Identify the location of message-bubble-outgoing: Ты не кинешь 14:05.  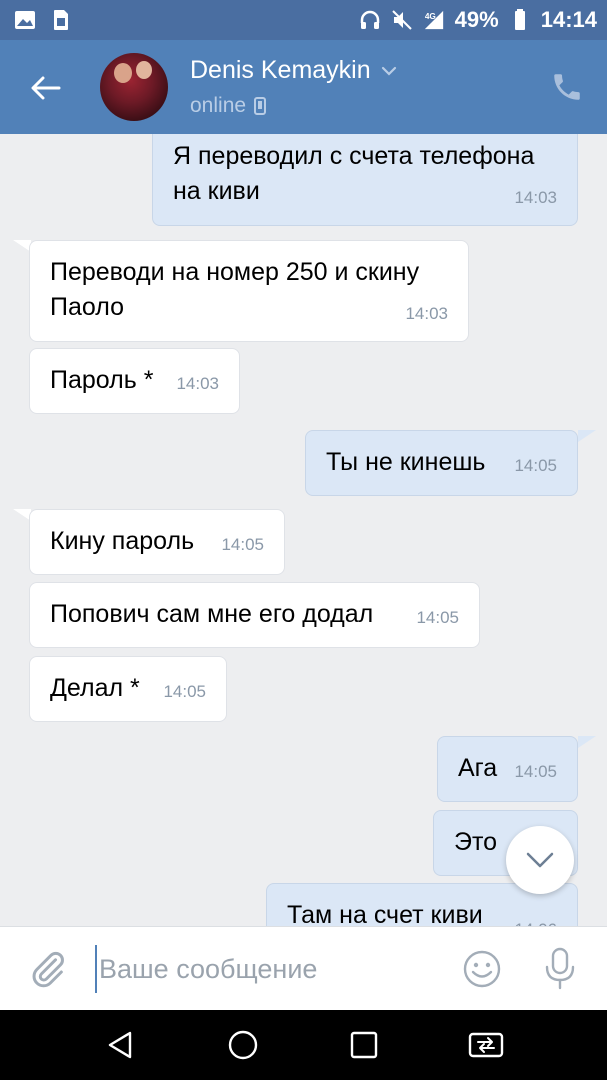
(441, 463).